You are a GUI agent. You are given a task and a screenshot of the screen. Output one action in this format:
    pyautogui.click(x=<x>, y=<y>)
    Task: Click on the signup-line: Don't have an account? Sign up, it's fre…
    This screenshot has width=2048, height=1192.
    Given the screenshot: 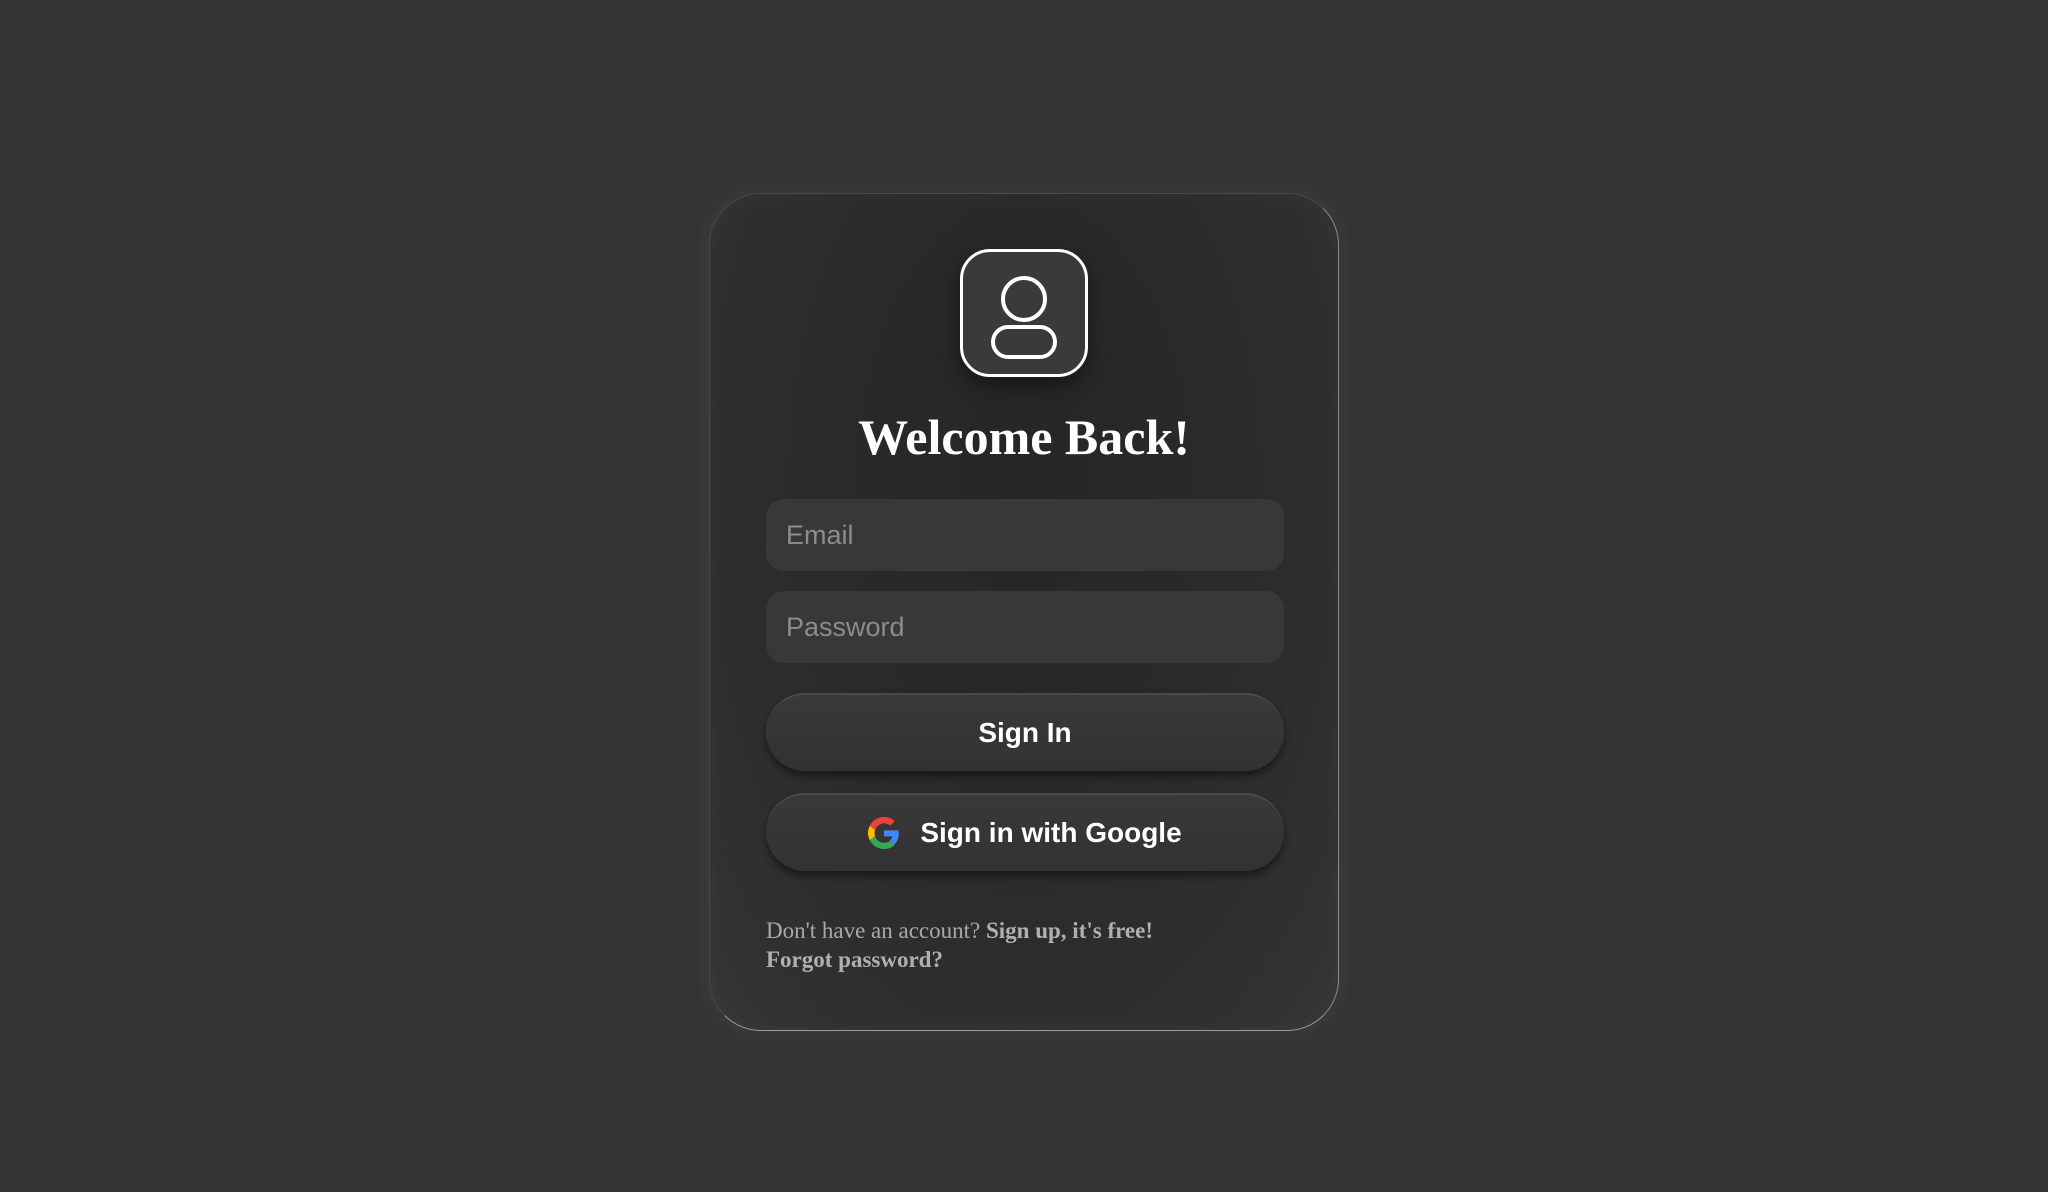 What is the action you would take?
    pyautogui.click(x=959, y=930)
    